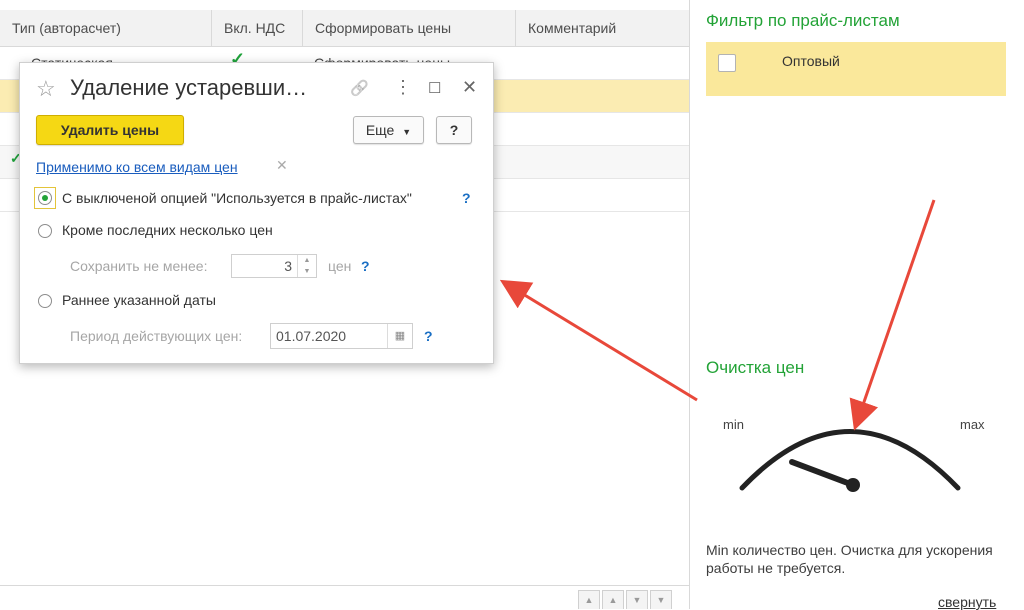 Image resolution: width=1024 pixels, height=610 pixels. What do you see at coordinates (167, 230) in the screenshot?
I see `option-except-last-label: Кроме последних несколько цен` at bounding box center [167, 230].